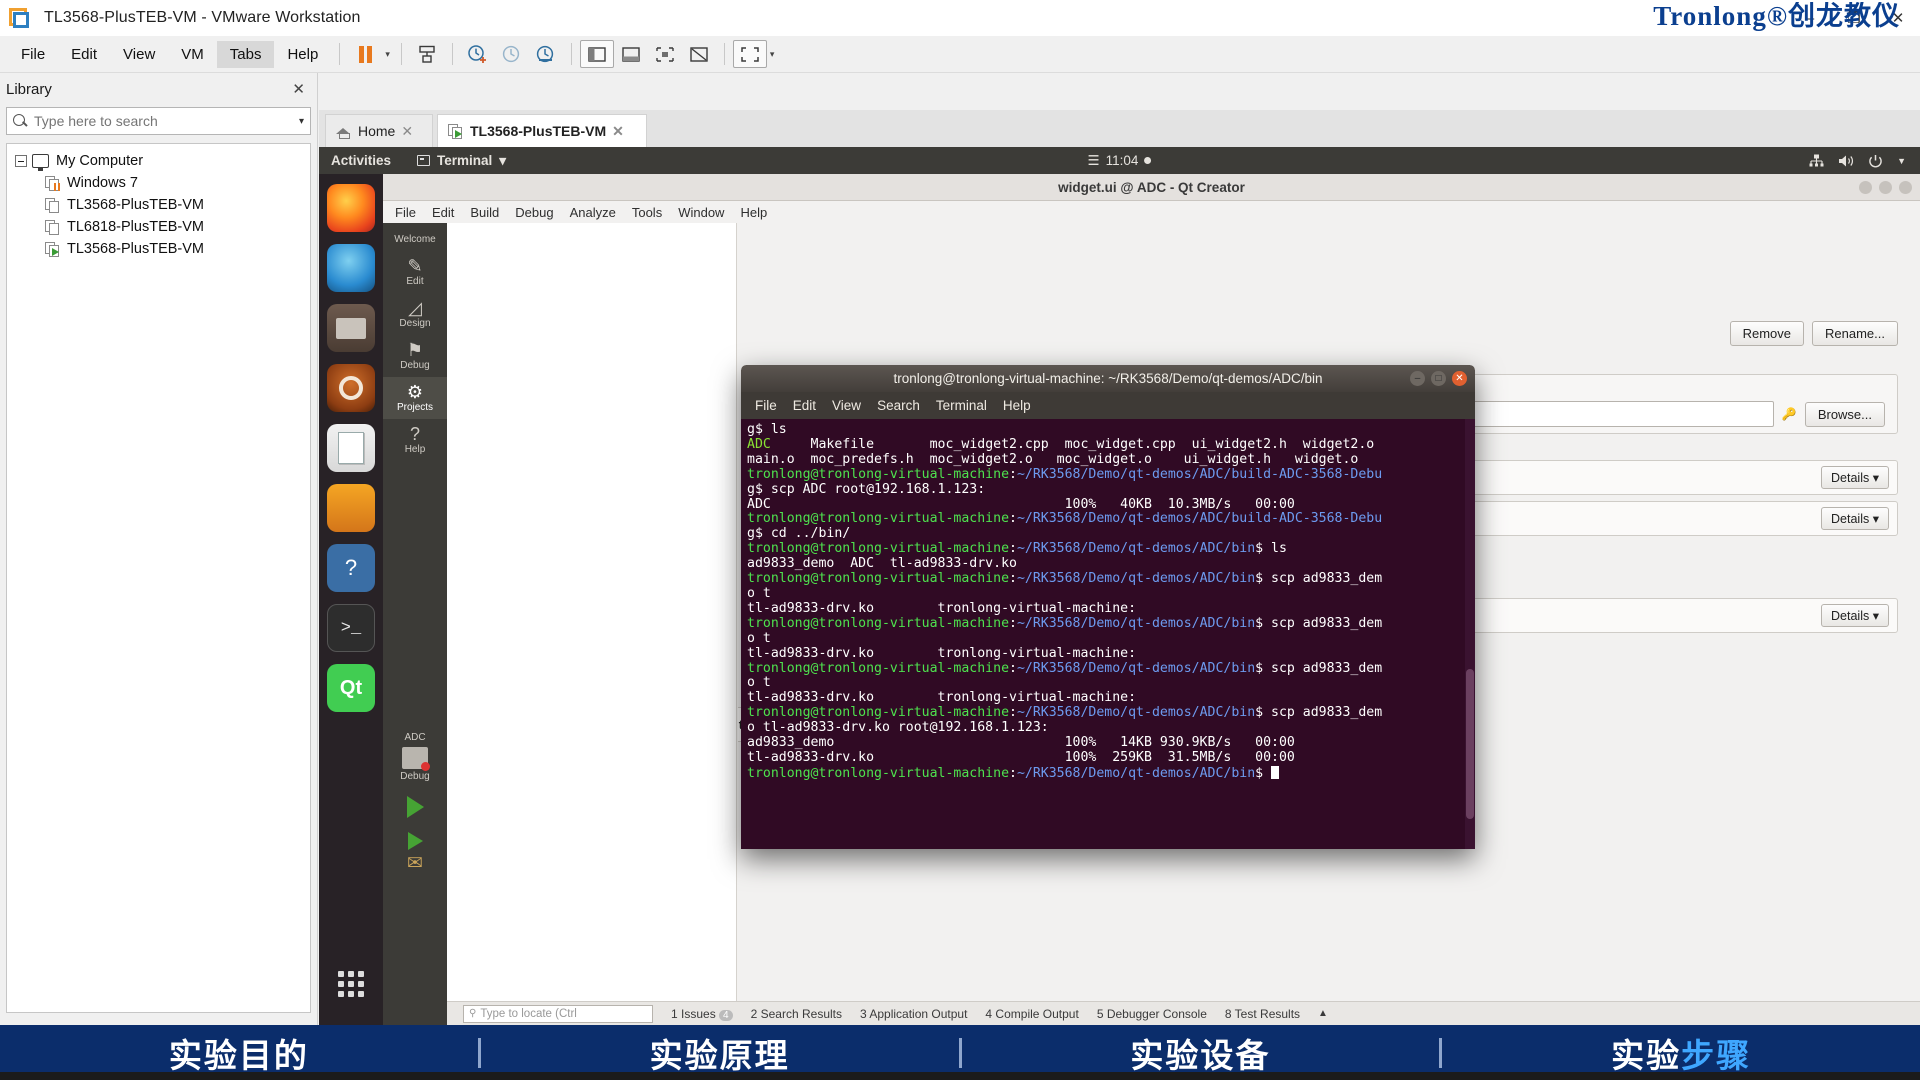  I want to click on banner-item-purpose: 实验目的, so click(239, 1053).